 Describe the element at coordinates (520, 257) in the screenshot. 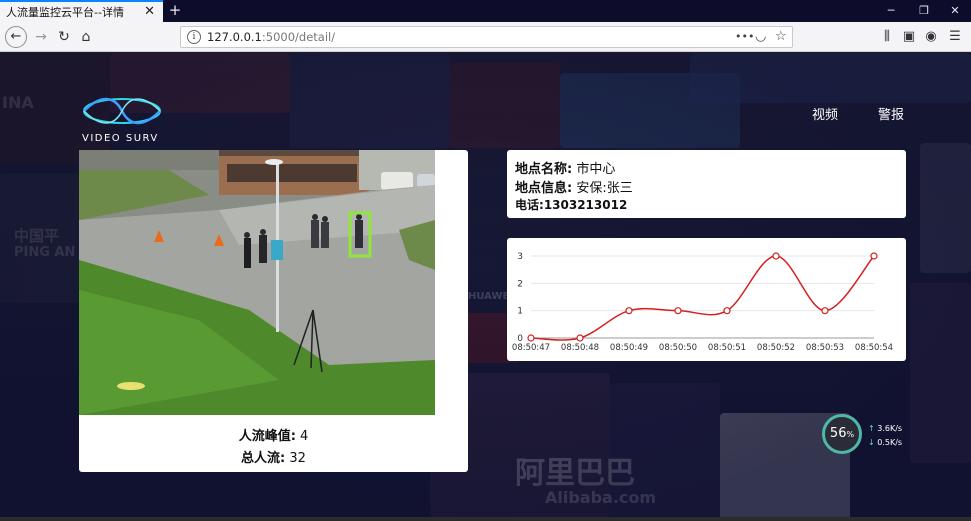

I see `chart-y-tick-label: 3` at that location.